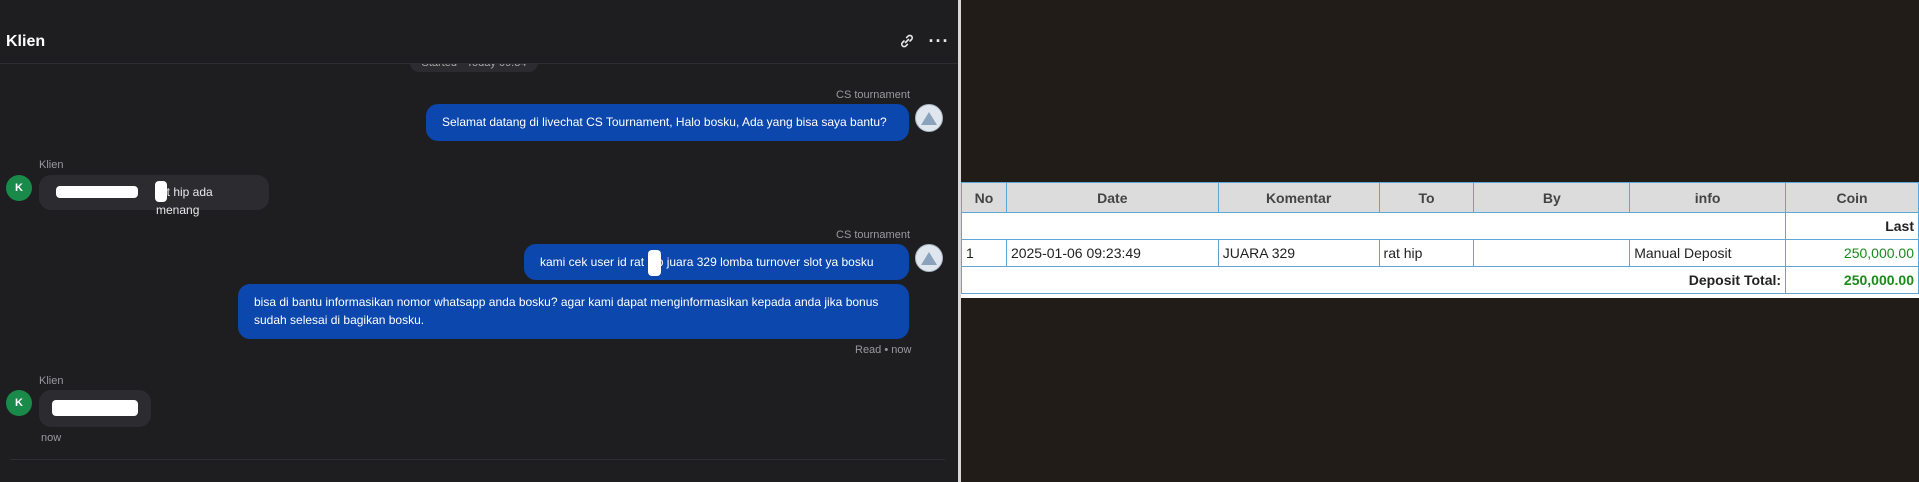 The height and width of the screenshot is (482, 1919). What do you see at coordinates (1708, 253) in the screenshot?
I see `cell-info: Manual Deposit` at bounding box center [1708, 253].